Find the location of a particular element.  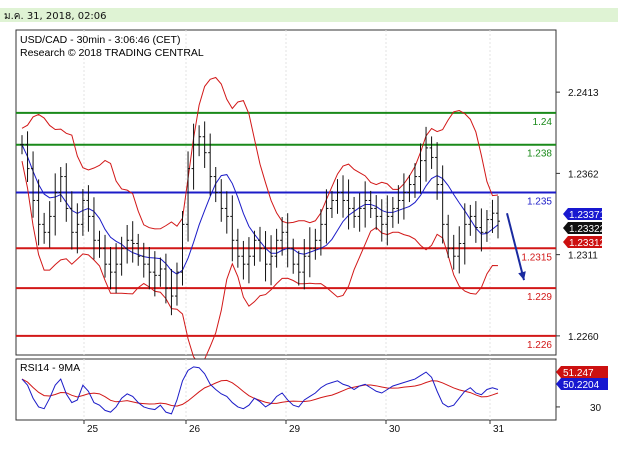

x-tick-label: 26 is located at coordinates (195, 429).